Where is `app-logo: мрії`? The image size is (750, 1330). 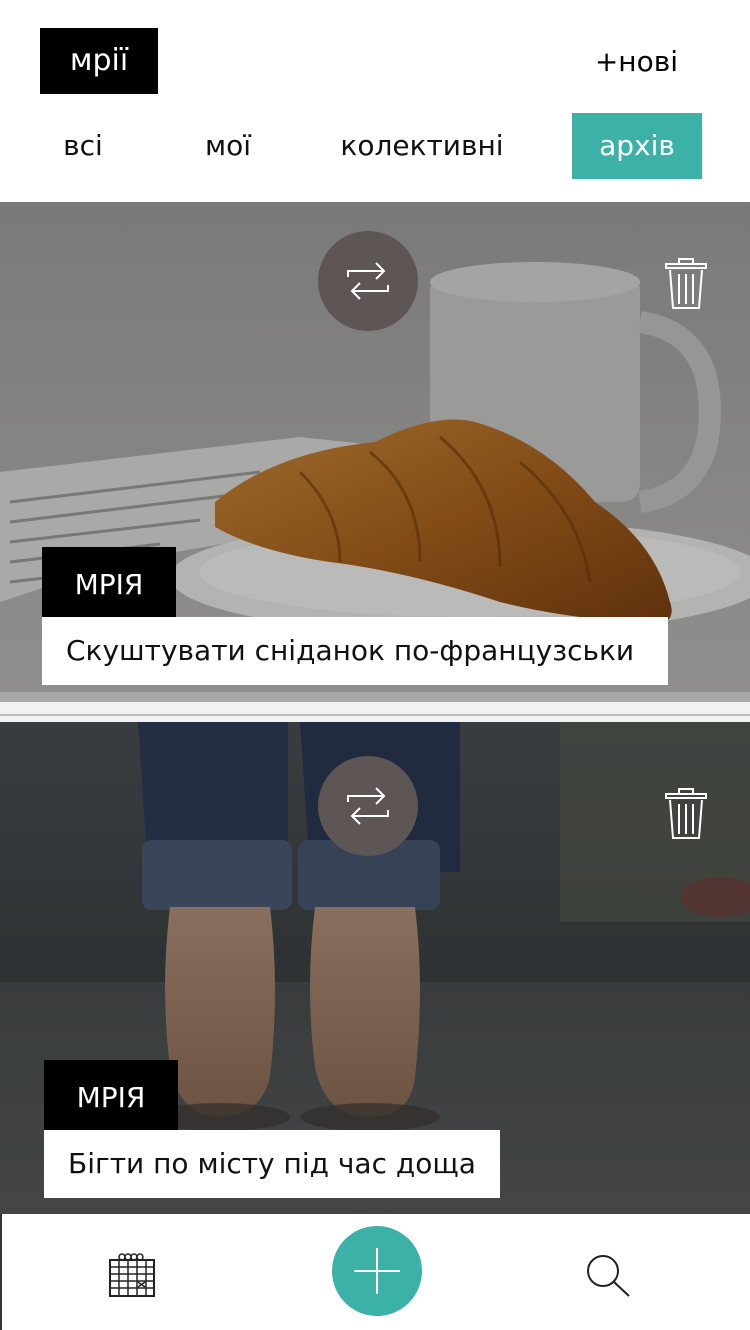 app-logo: мрії is located at coordinates (99, 61).